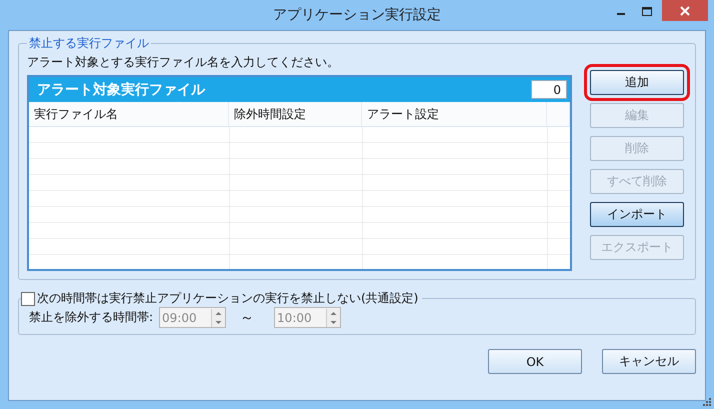 The height and width of the screenshot is (409, 714). What do you see at coordinates (183, 62) in the screenshot?
I see `instruction-text: アラート対象とする実行ファイル名を入力してください。` at bounding box center [183, 62].